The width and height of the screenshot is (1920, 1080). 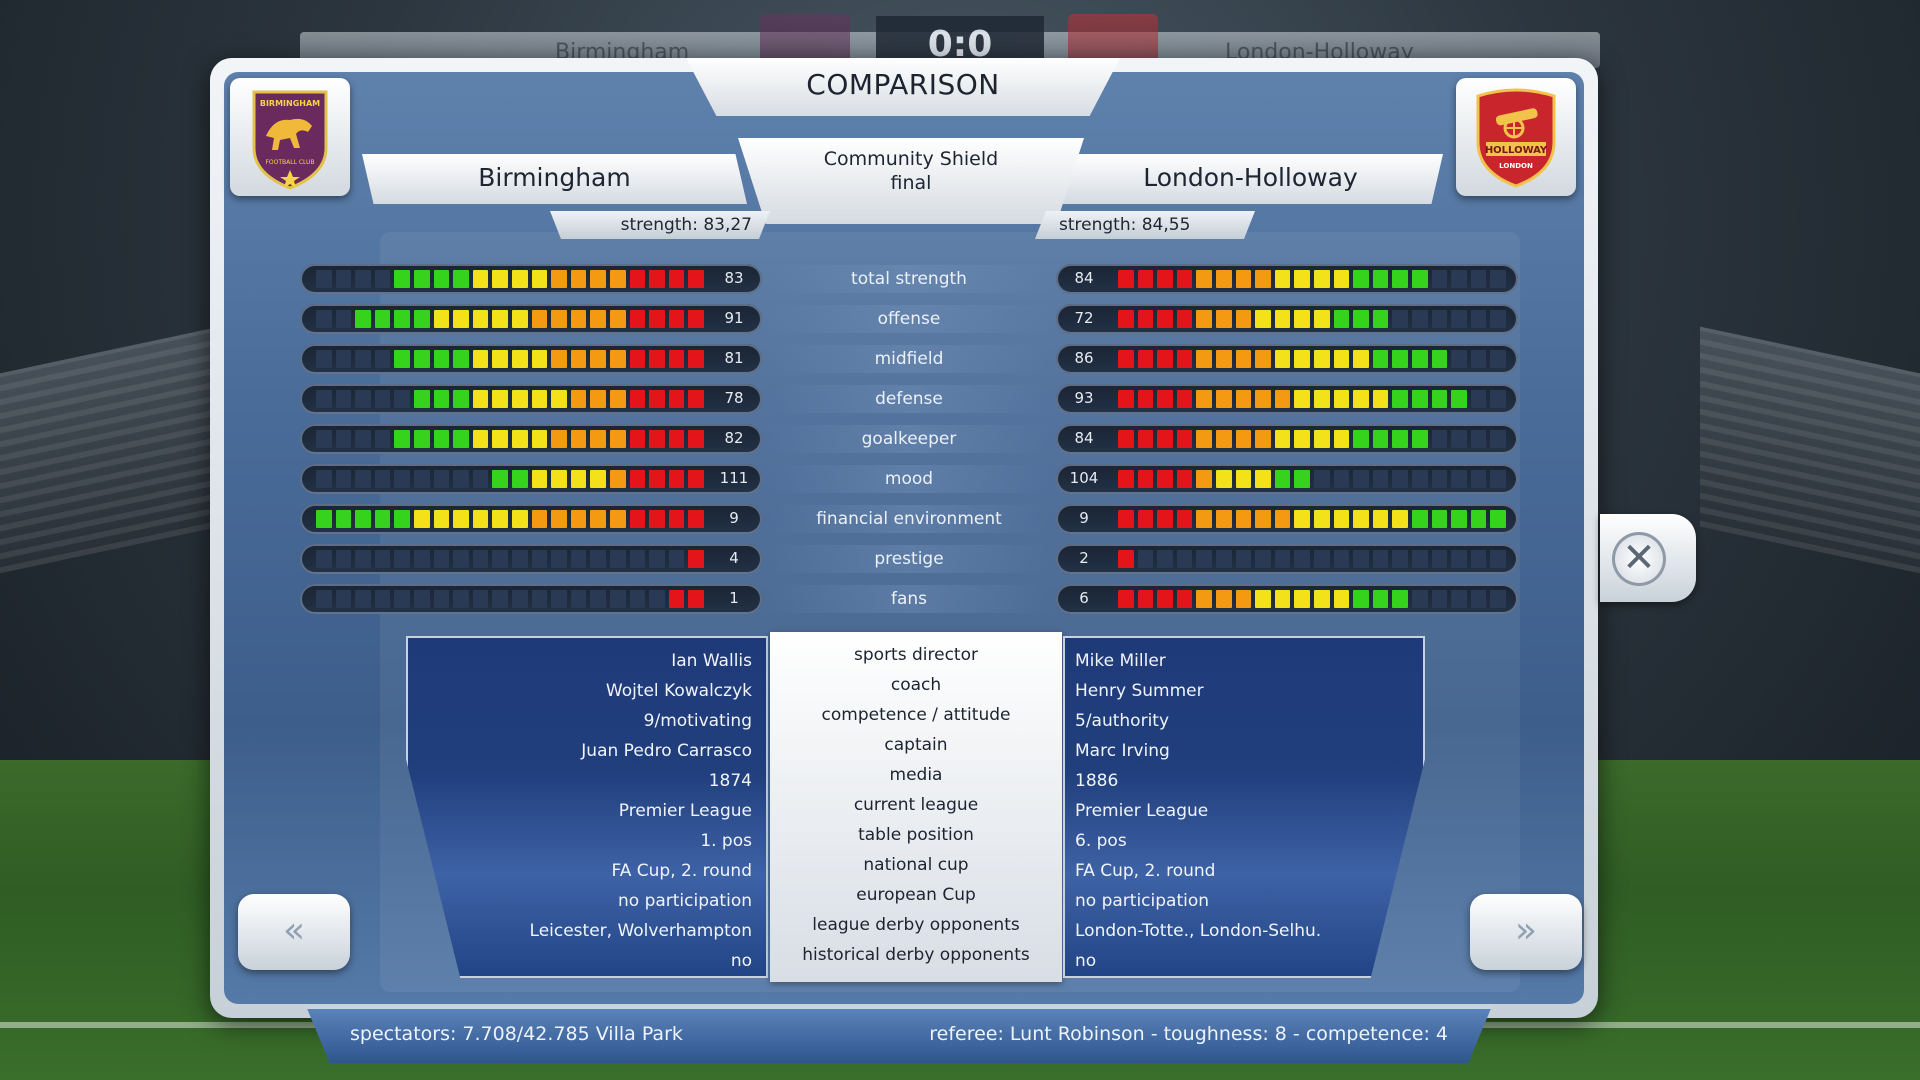 I want to click on away-stat-bar: 9, so click(x=1287, y=519).